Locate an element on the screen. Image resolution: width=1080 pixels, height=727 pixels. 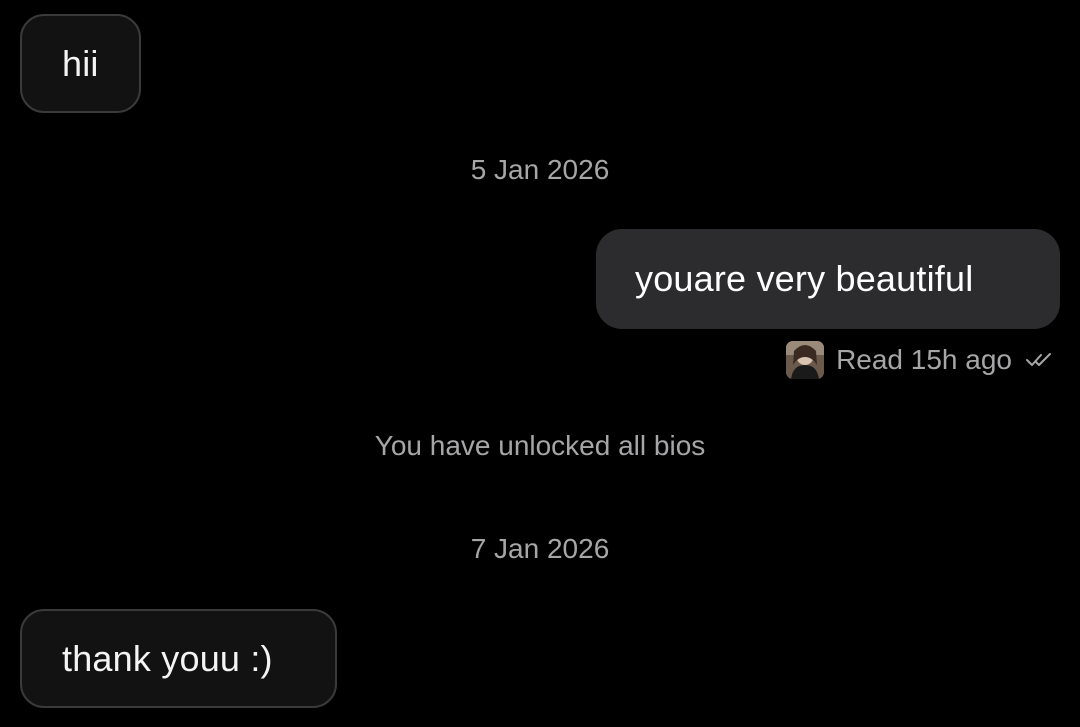
avatar is located at coordinates (805, 360).